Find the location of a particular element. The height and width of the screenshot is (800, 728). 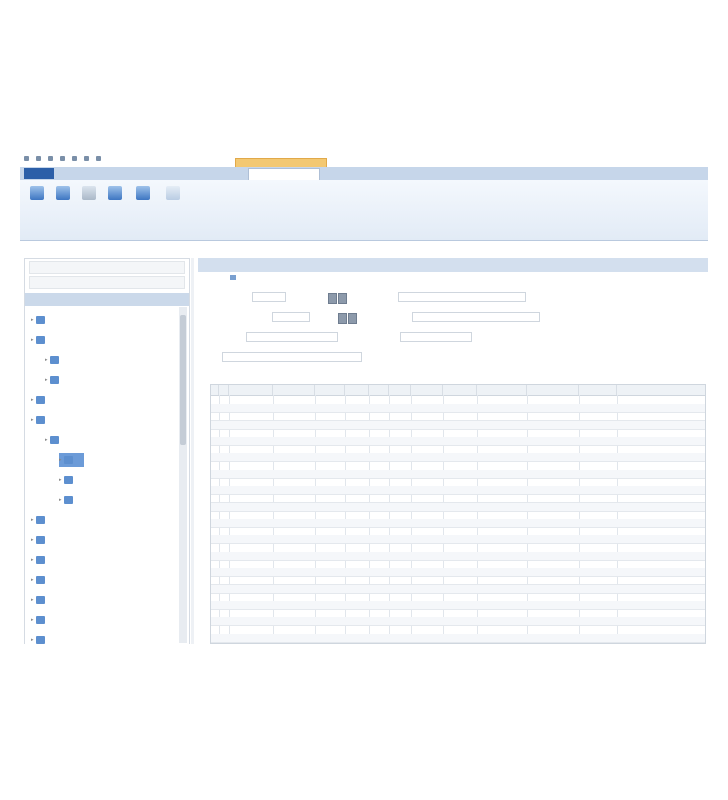

dropdown-icon is located at coordinates (98, 158).